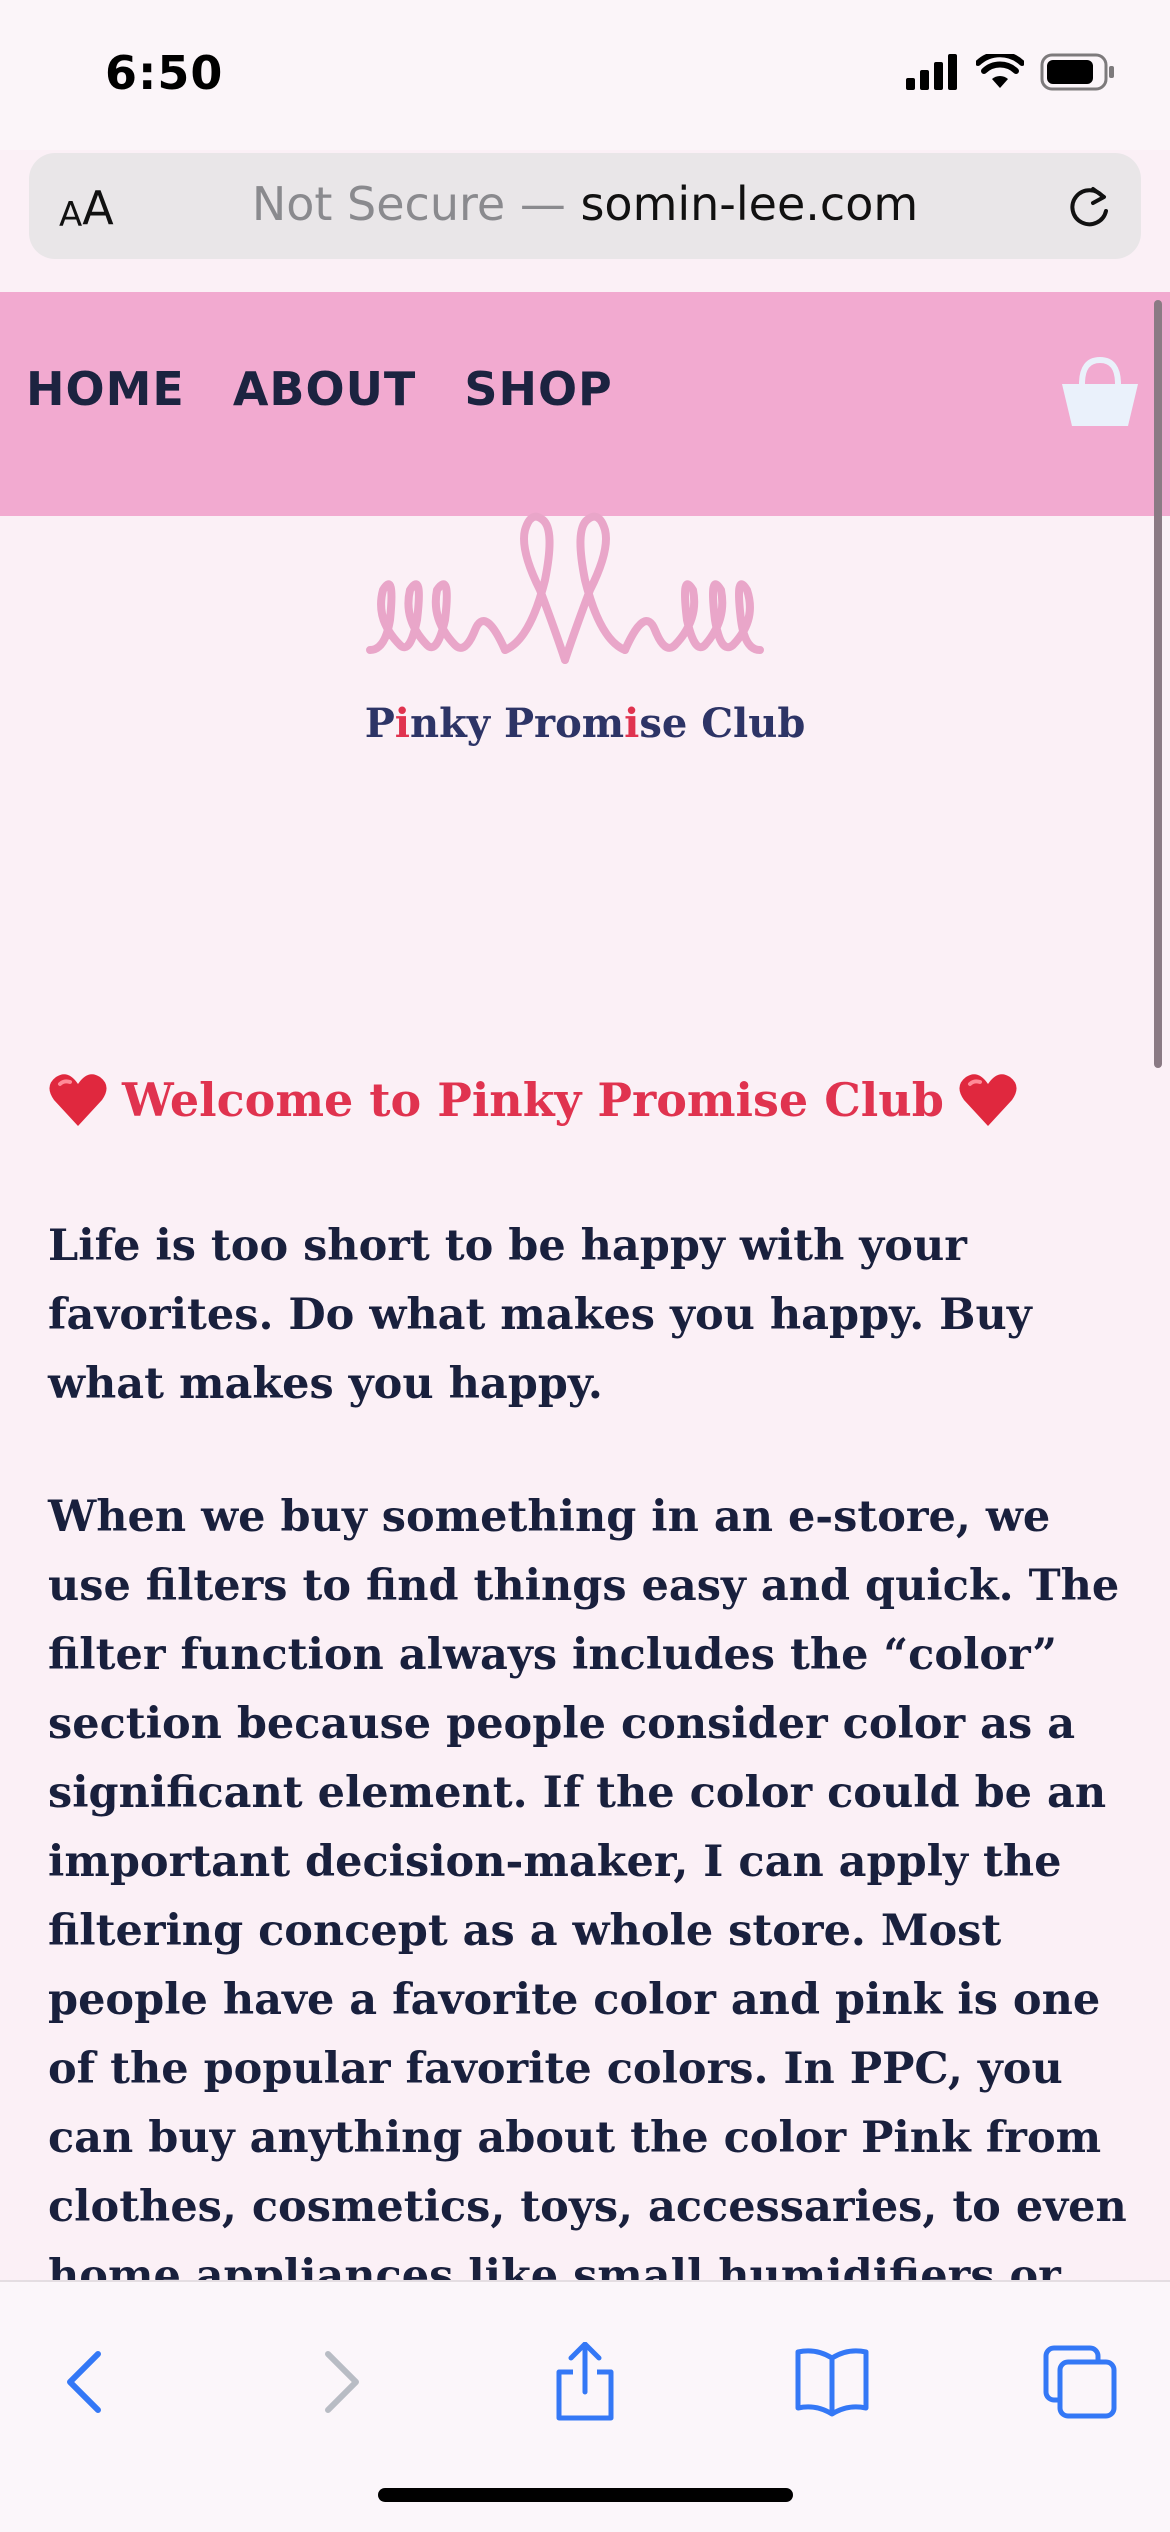 This screenshot has height=2532, width=1170. Describe the element at coordinates (86, 2382) in the screenshot. I see `back-icon` at that location.